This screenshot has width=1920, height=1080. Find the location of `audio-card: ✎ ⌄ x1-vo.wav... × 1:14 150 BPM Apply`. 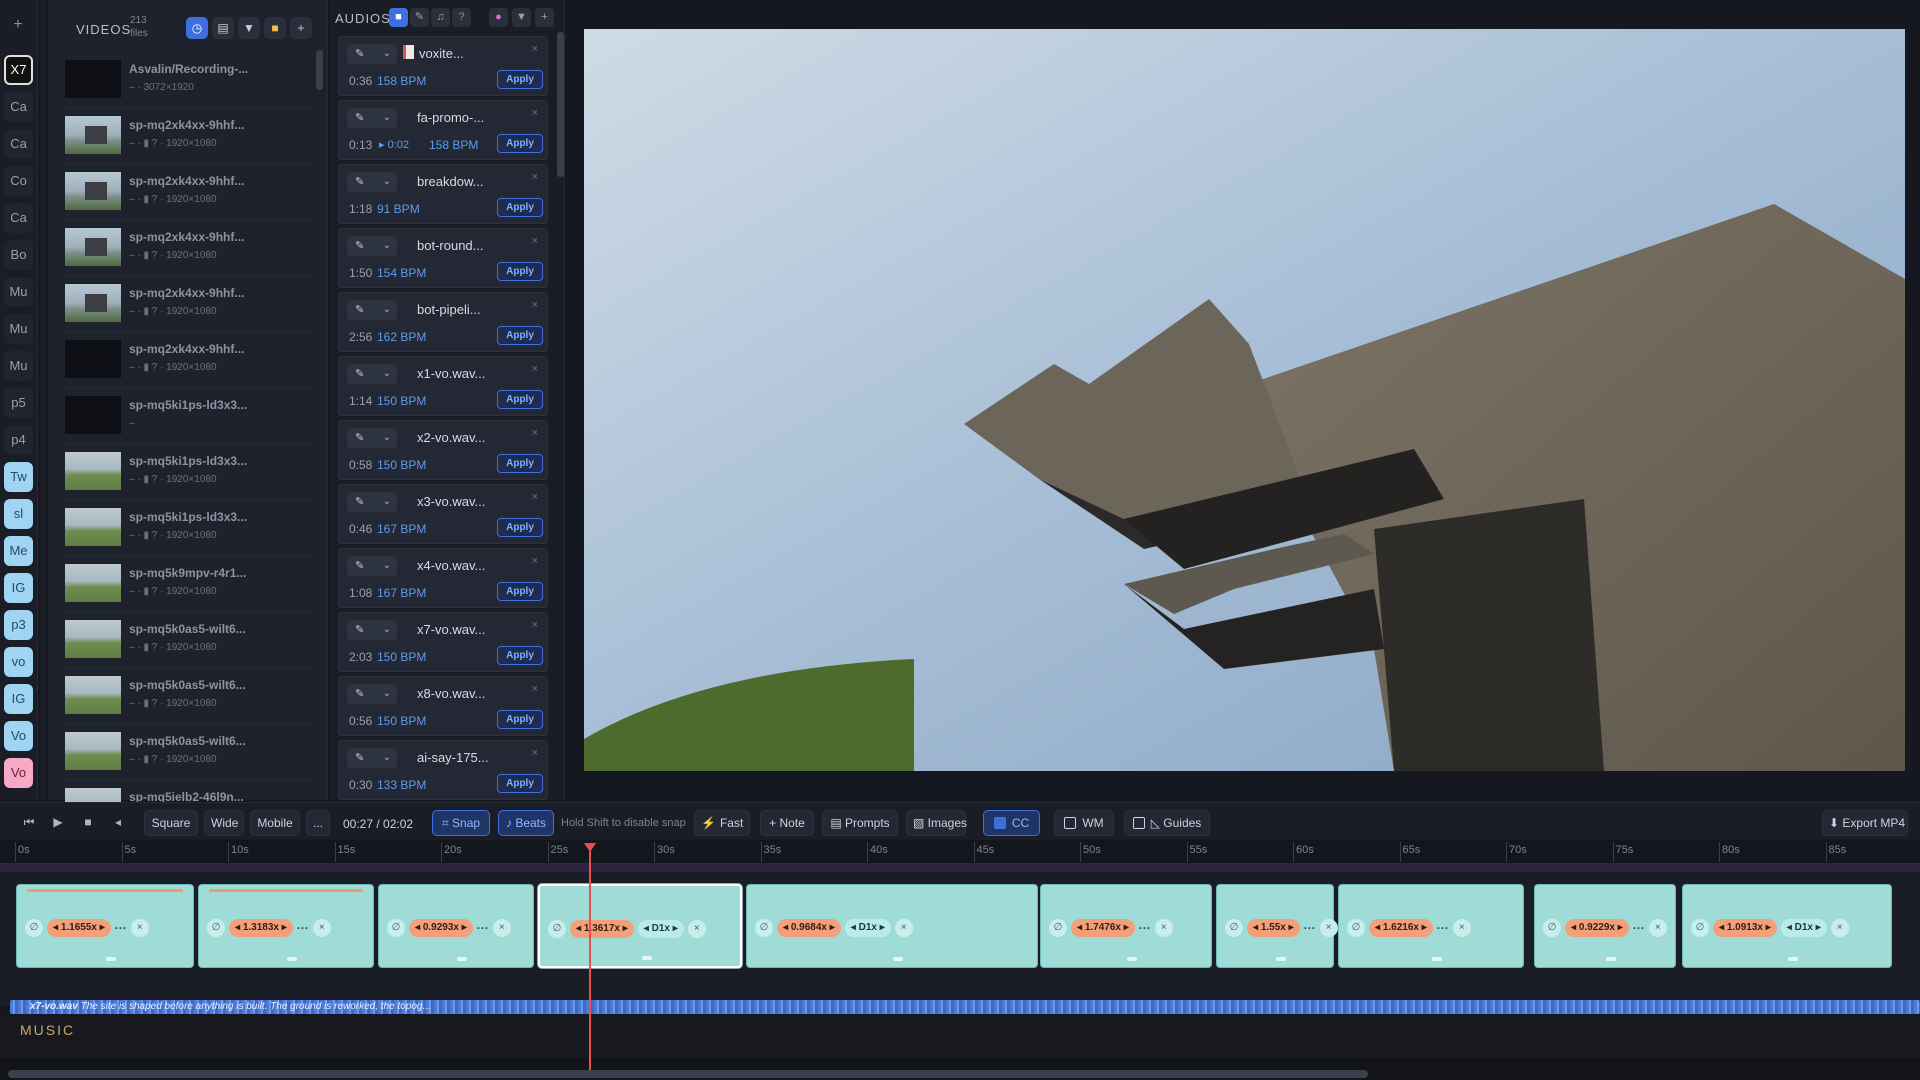

audio-card: ✎ ⌄ x1-vo.wav... × 1:14 150 BPM Apply is located at coordinates (443, 386).